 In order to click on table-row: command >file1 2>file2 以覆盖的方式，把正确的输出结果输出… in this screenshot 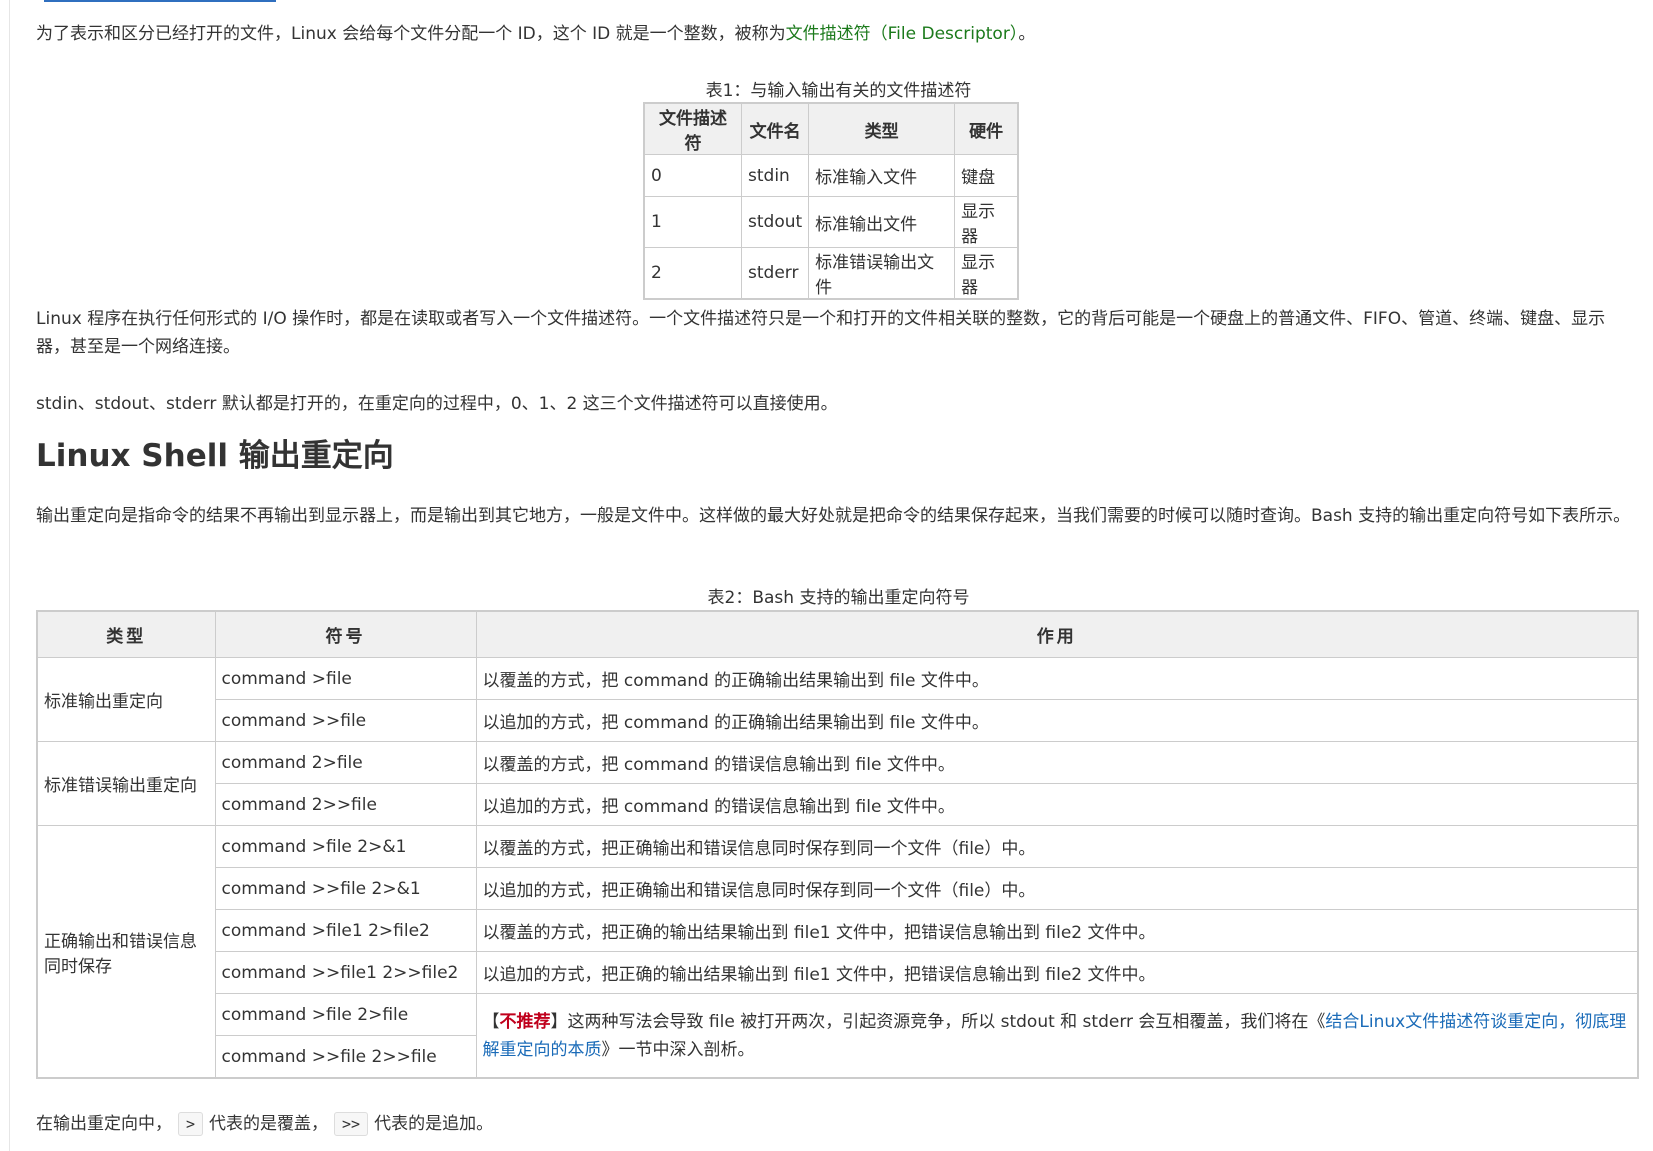, I will do `click(838, 930)`.